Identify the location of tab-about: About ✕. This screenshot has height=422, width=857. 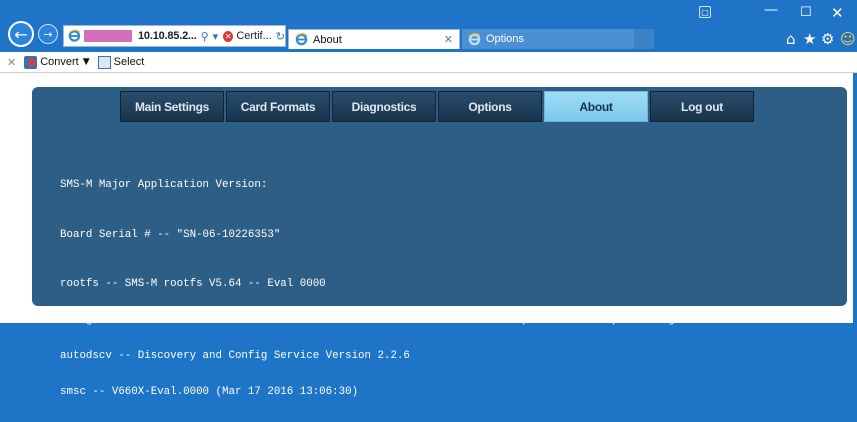
(374, 39).